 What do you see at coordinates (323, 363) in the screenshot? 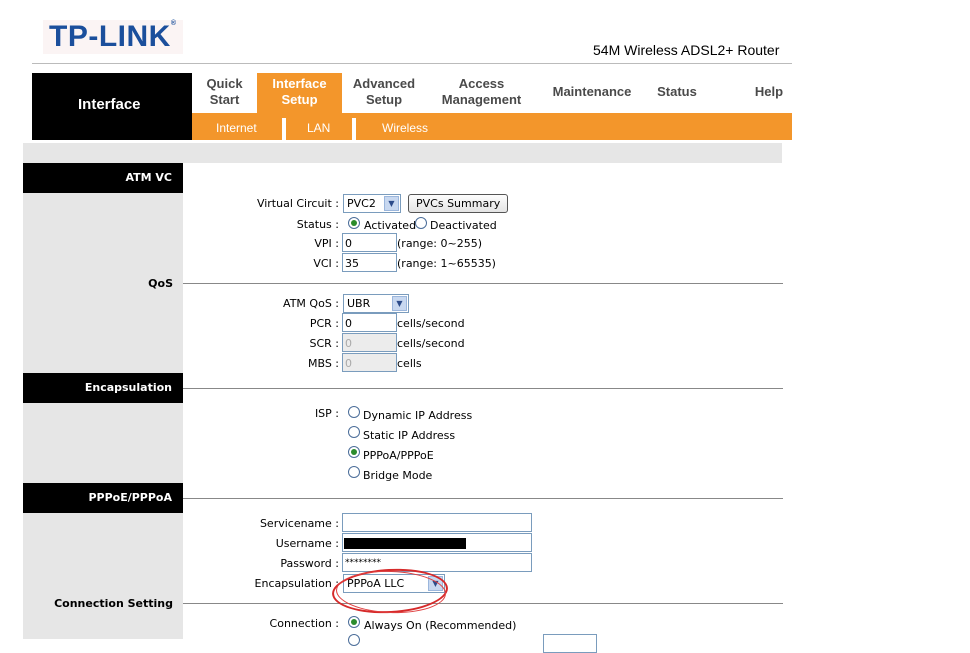
I see `mbs-label: MBS :` at bounding box center [323, 363].